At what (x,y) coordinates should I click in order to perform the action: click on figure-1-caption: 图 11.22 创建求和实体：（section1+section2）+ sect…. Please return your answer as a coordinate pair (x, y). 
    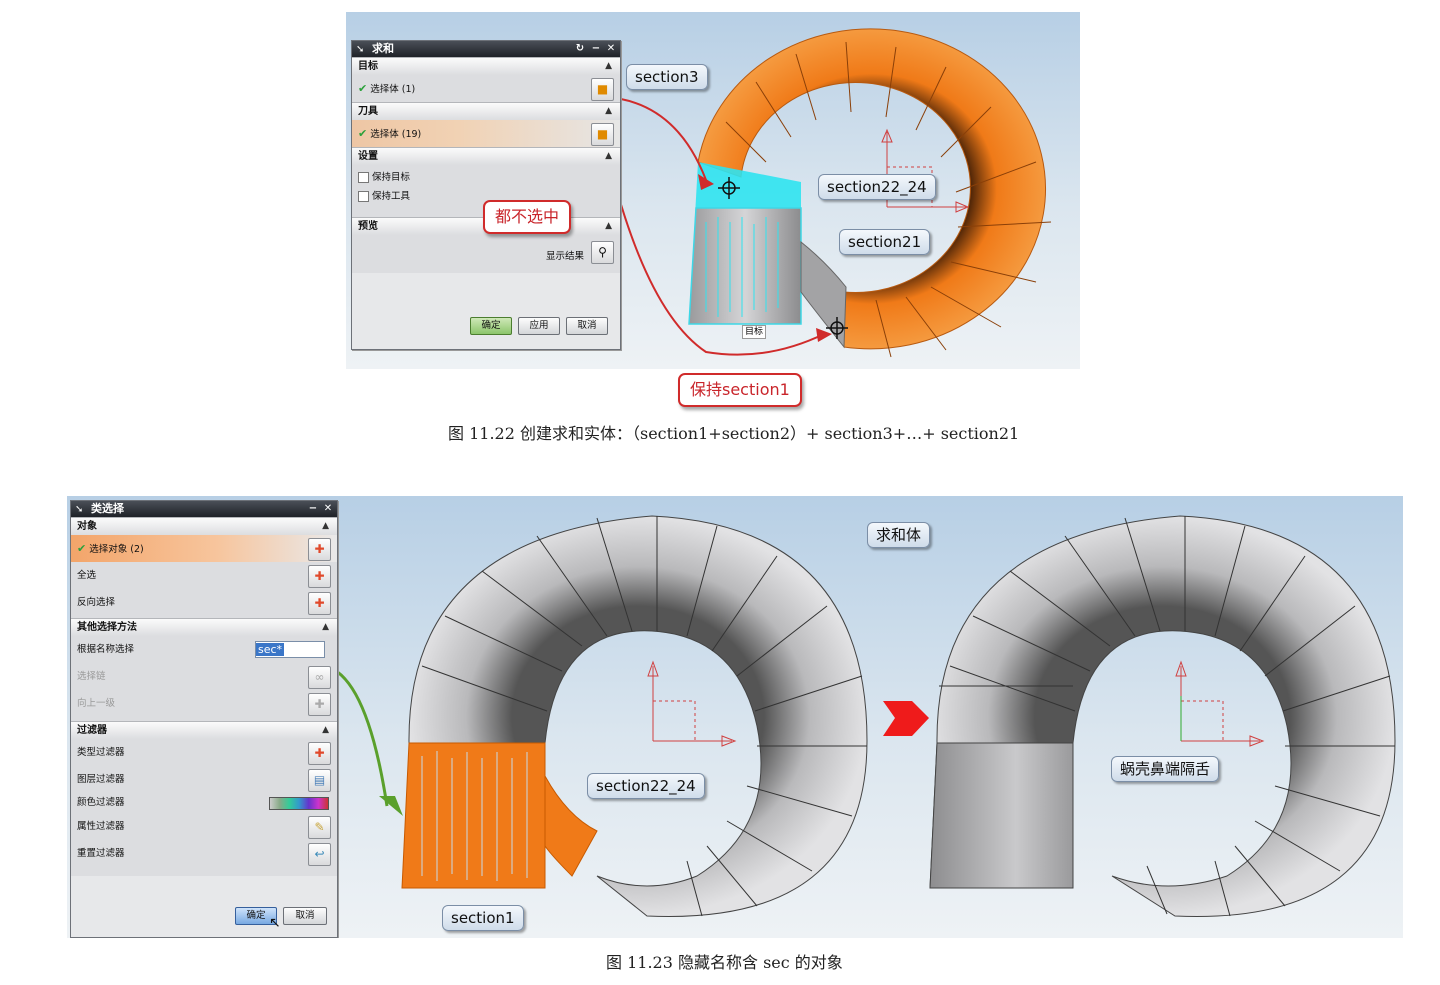
    Looking at the image, I should click on (734, 433).